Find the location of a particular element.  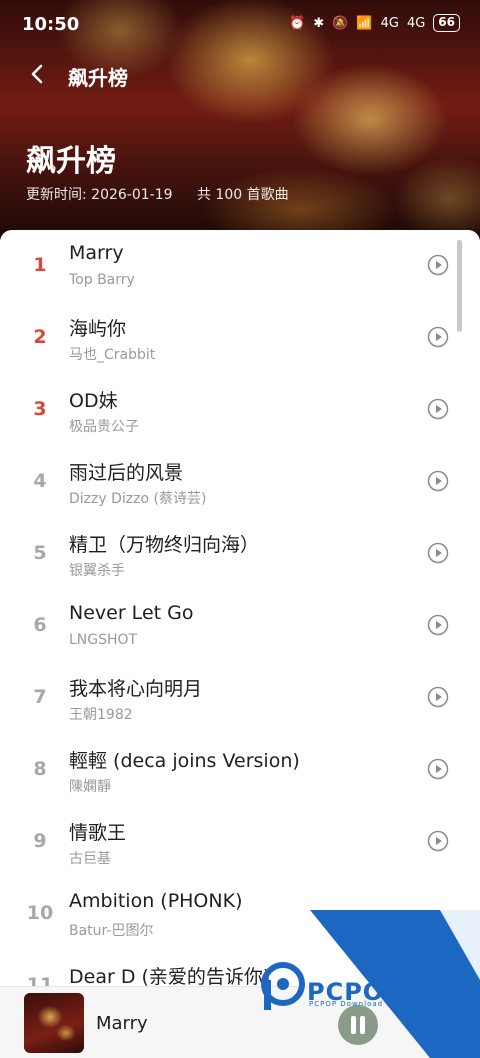

bluetooth-icon: ✱ is located at coordinates (319, 23).